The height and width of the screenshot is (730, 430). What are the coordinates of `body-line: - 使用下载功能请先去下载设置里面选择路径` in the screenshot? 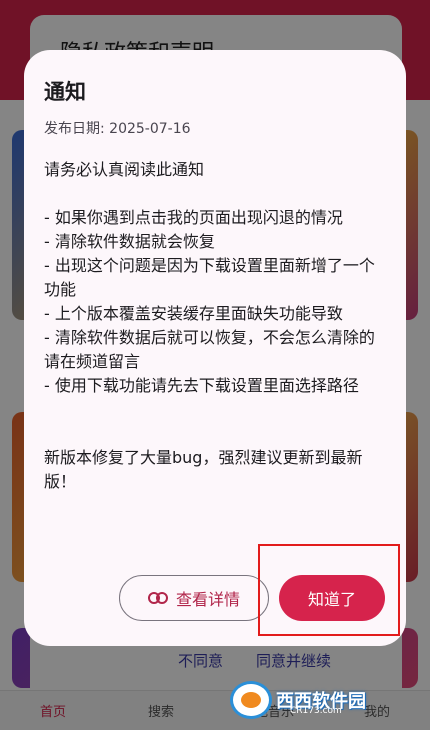 It's located at (201, 385).